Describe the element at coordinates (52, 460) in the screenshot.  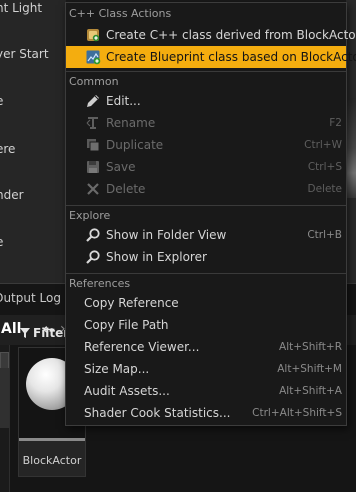
I see `asset-name: BlockActor` at that location.